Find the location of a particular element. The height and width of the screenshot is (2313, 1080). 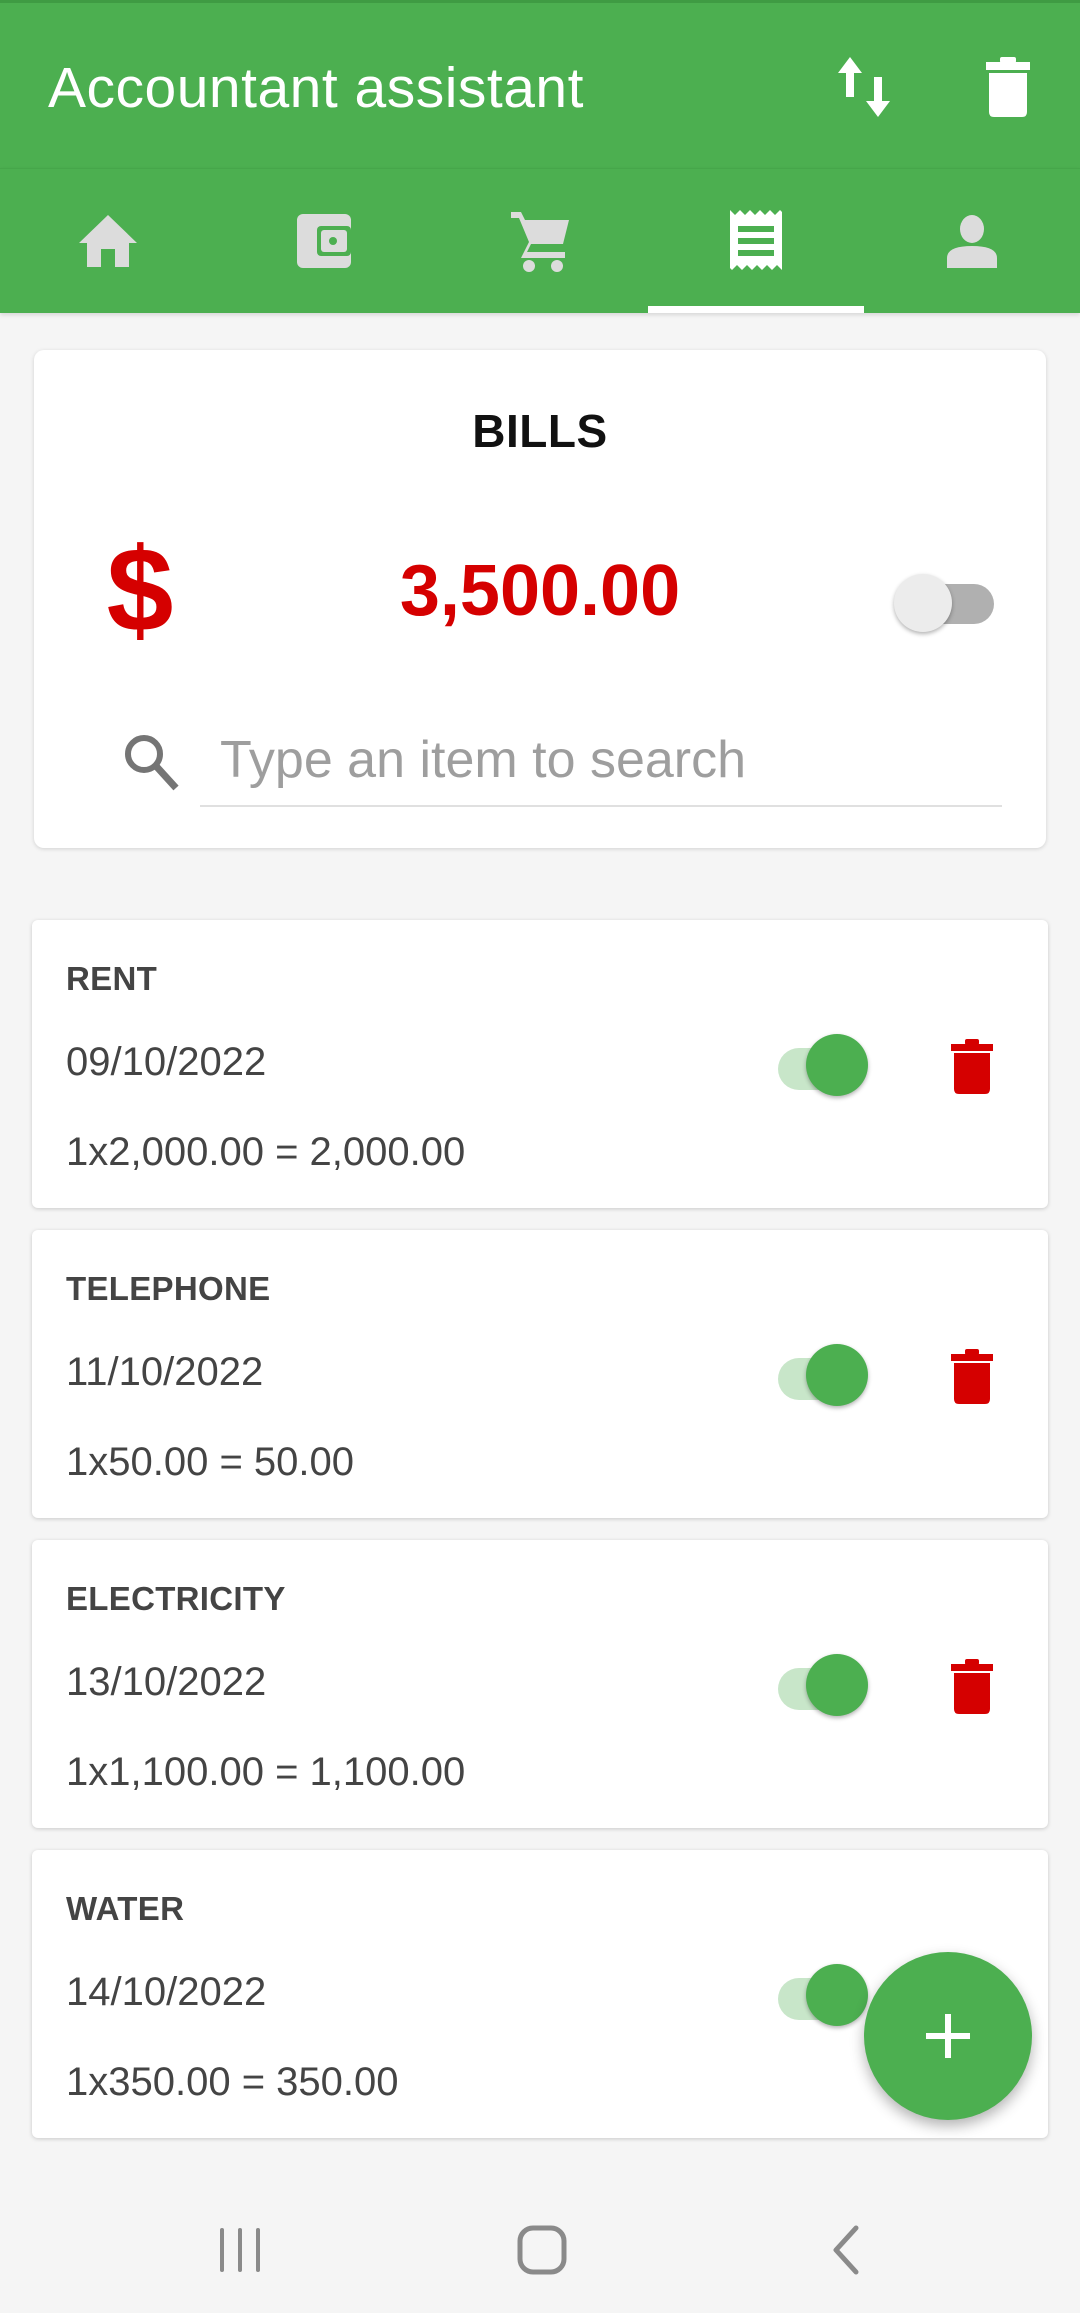

tab-shopping is located at coordinates (540, 241).